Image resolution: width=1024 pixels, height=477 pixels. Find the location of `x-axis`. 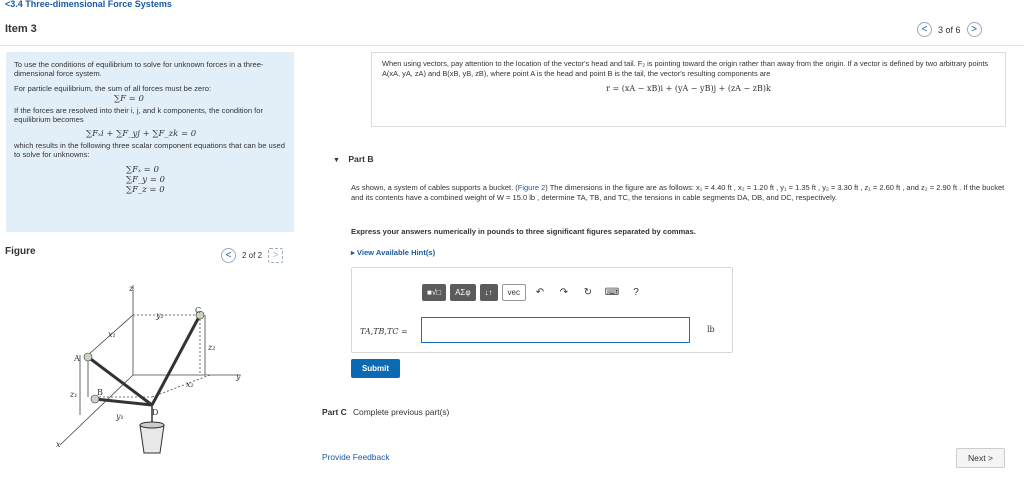

x-axis is located at coordinates (96, 410).